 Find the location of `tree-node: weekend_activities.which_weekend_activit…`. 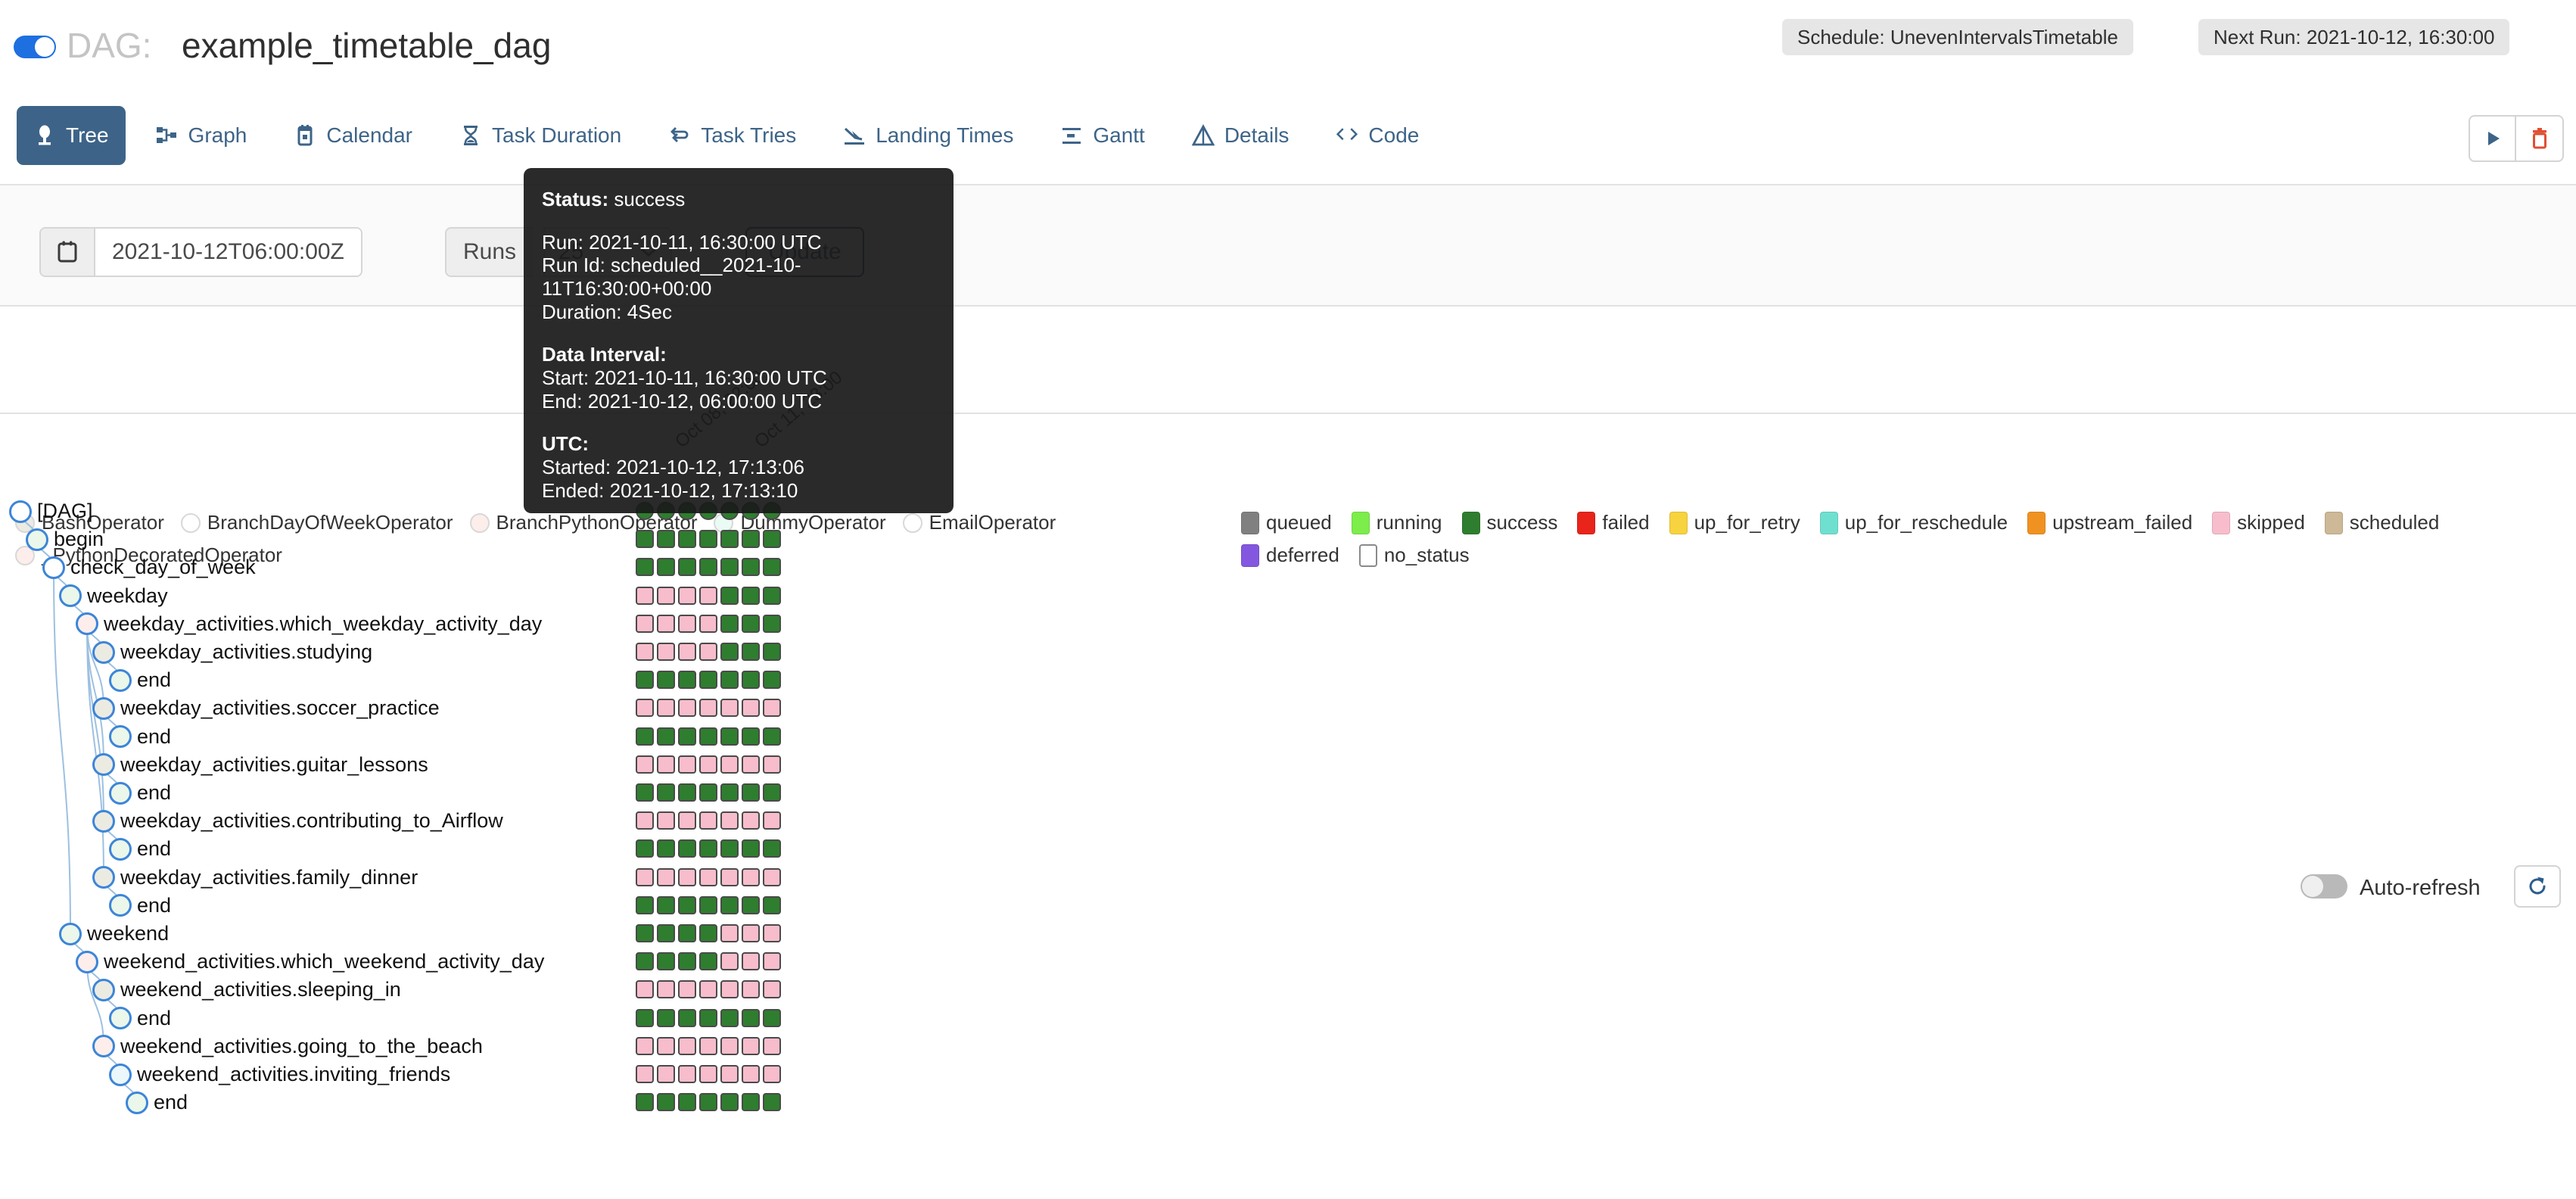

tree-node: weekend_activities.which_weekend_activit… is located at coordinates (310, 962).